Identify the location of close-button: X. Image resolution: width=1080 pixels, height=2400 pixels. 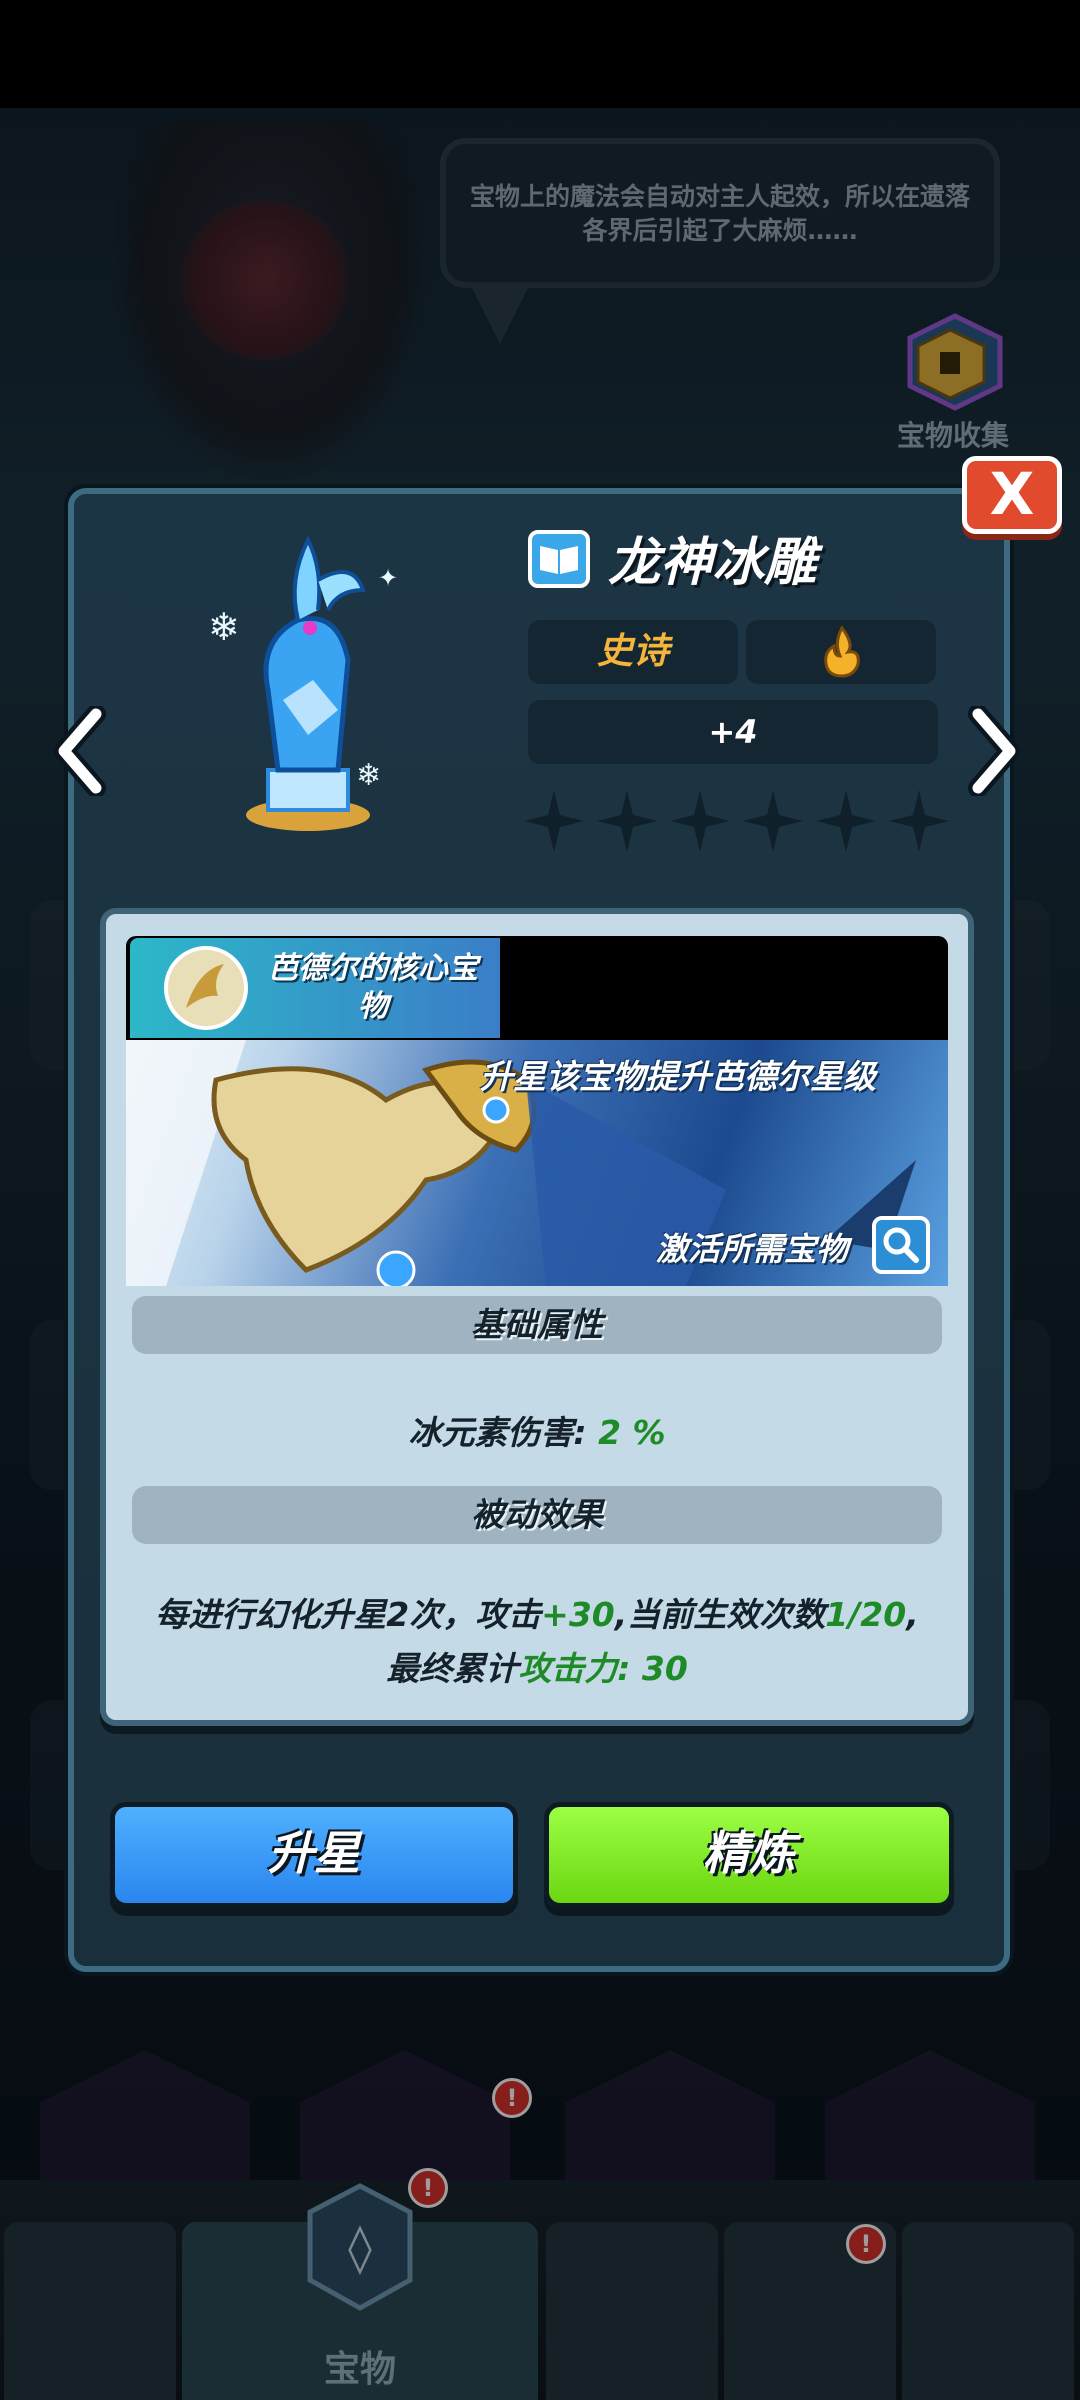
(1012, 495).